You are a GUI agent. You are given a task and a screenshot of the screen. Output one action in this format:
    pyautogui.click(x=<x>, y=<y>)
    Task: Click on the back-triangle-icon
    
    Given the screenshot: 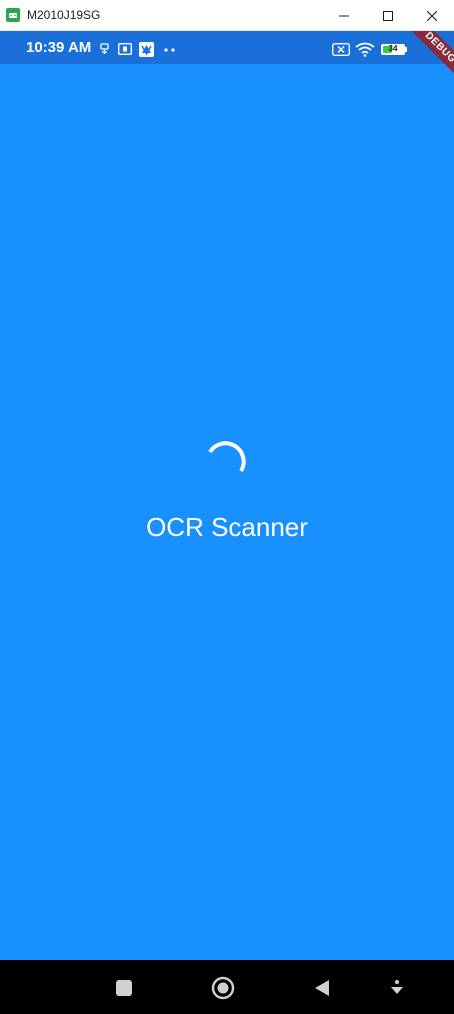 What is the action you would take?
    pyautogui.click(x=322, y=988)
    